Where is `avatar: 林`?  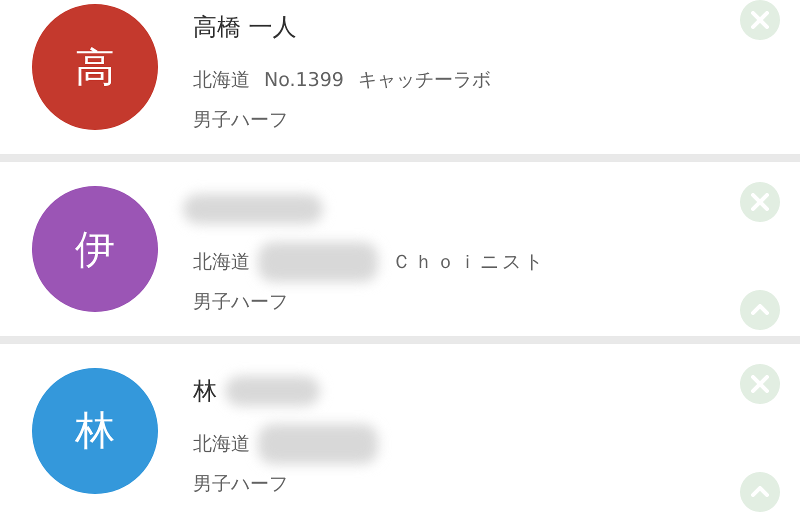
avatar: 林 is located at coordinates (95, 431).